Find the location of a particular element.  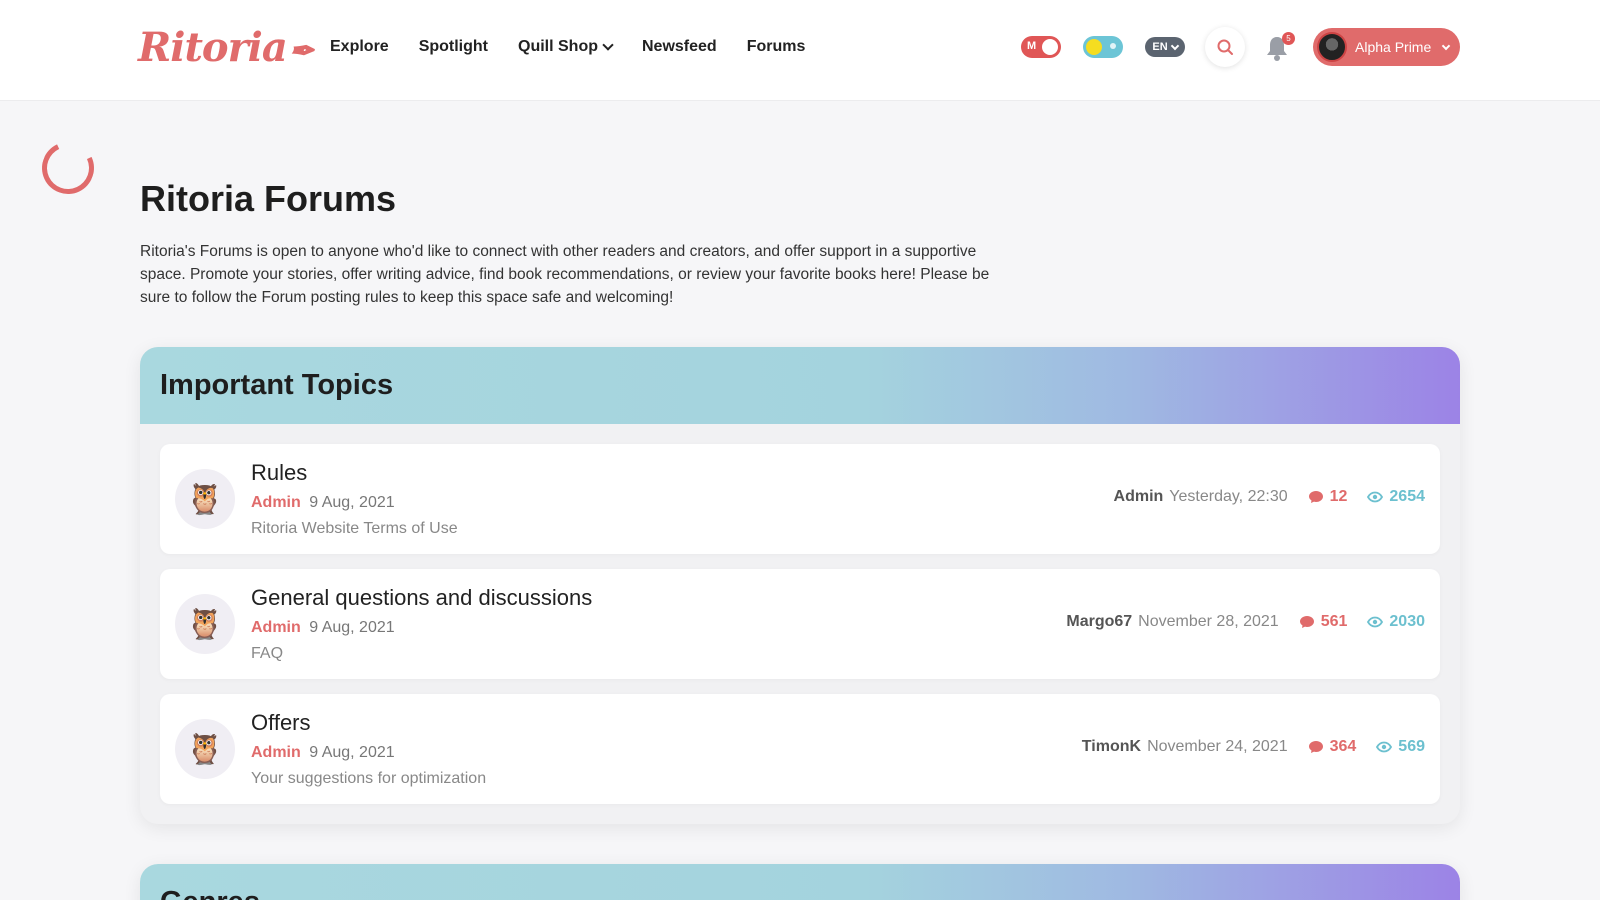

language-selector: EN is located at coordinates (1165, 47).